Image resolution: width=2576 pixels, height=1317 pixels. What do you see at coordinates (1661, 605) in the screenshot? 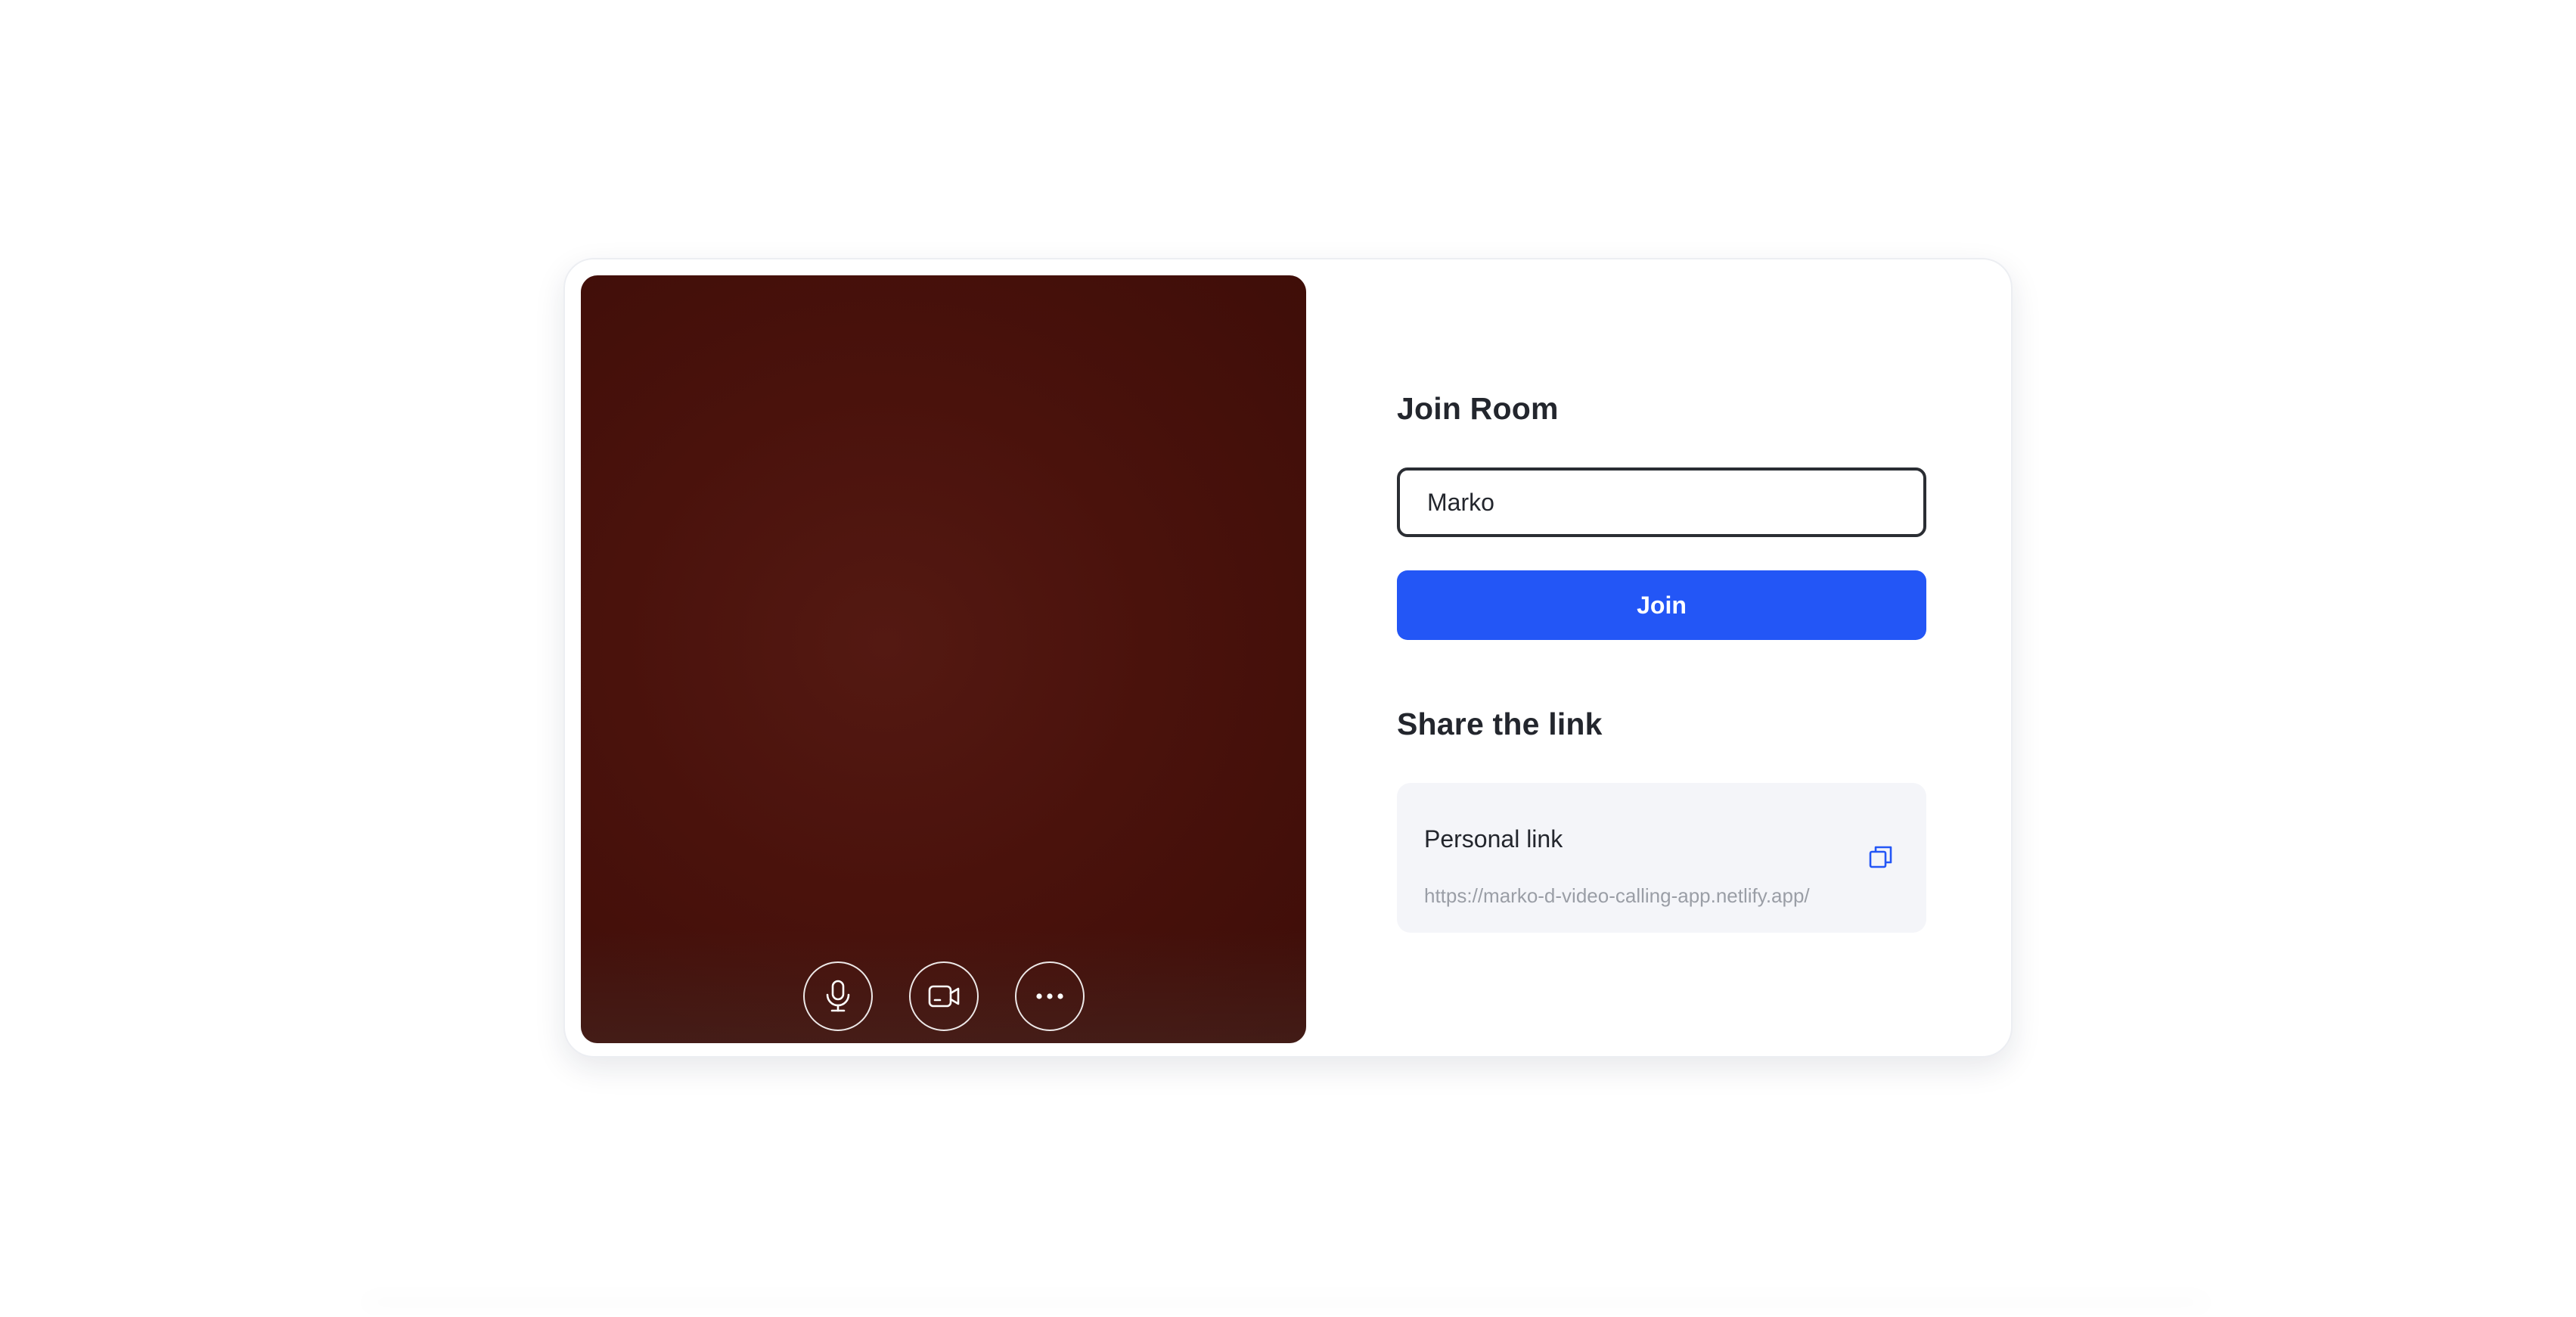
I see `join-button: Join` at bounding box center [1661, 605].